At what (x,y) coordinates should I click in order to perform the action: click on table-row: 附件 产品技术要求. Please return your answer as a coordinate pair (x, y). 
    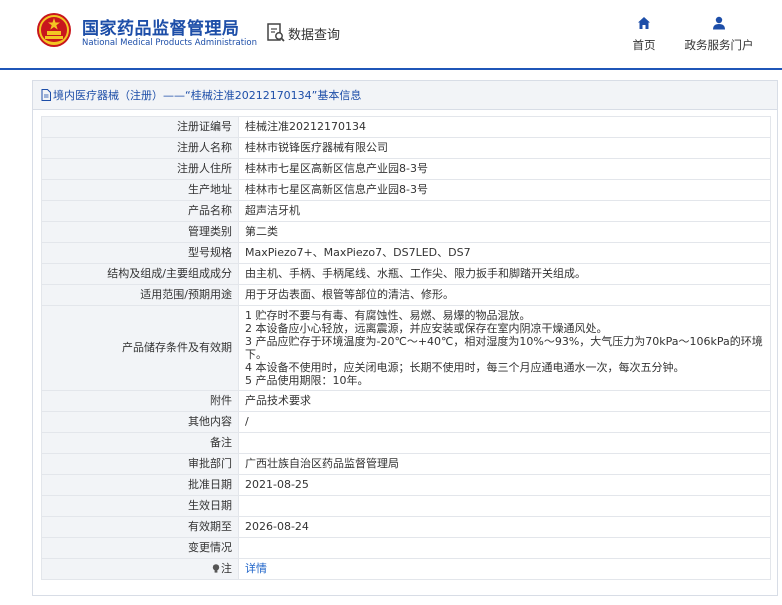
    Looking at the image, I should click on (406, 401).